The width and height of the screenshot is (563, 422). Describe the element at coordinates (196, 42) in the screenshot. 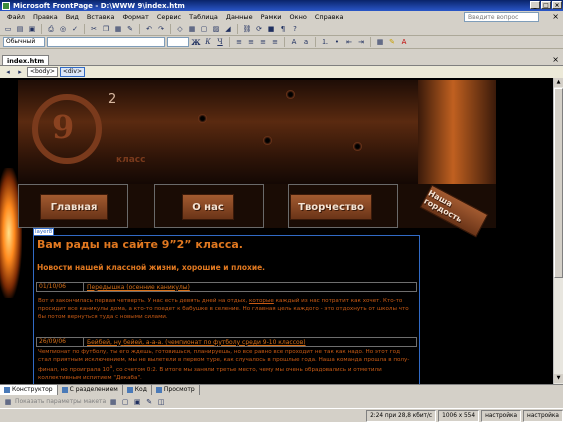

I see `bold-icon: Ж` at that location.